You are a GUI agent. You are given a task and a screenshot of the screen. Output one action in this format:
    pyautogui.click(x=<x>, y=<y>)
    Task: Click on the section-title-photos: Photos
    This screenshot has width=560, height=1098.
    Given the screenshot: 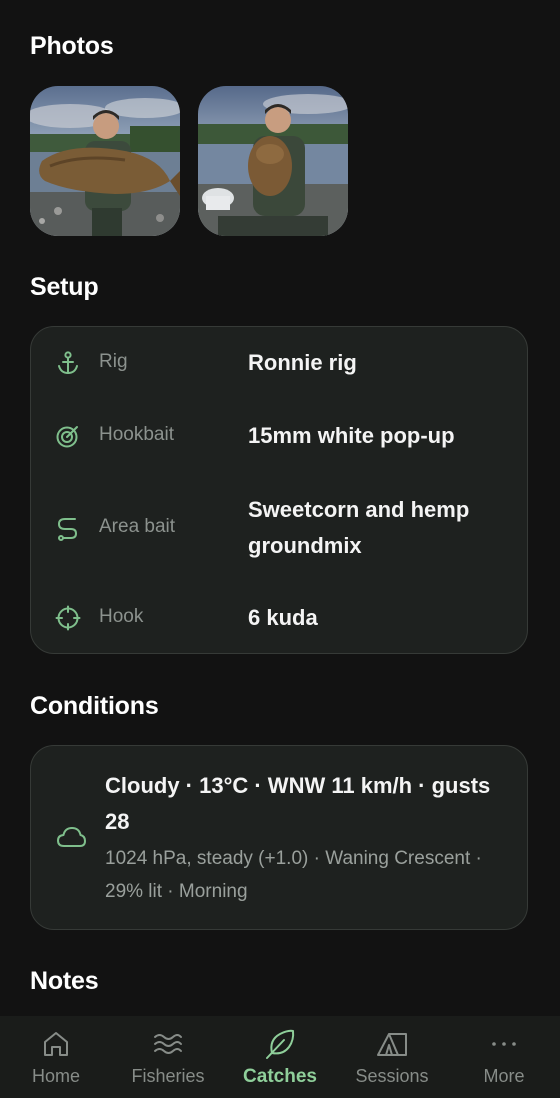 What is the action you would take?
    pyautogui.click(x=72, y=46)
    